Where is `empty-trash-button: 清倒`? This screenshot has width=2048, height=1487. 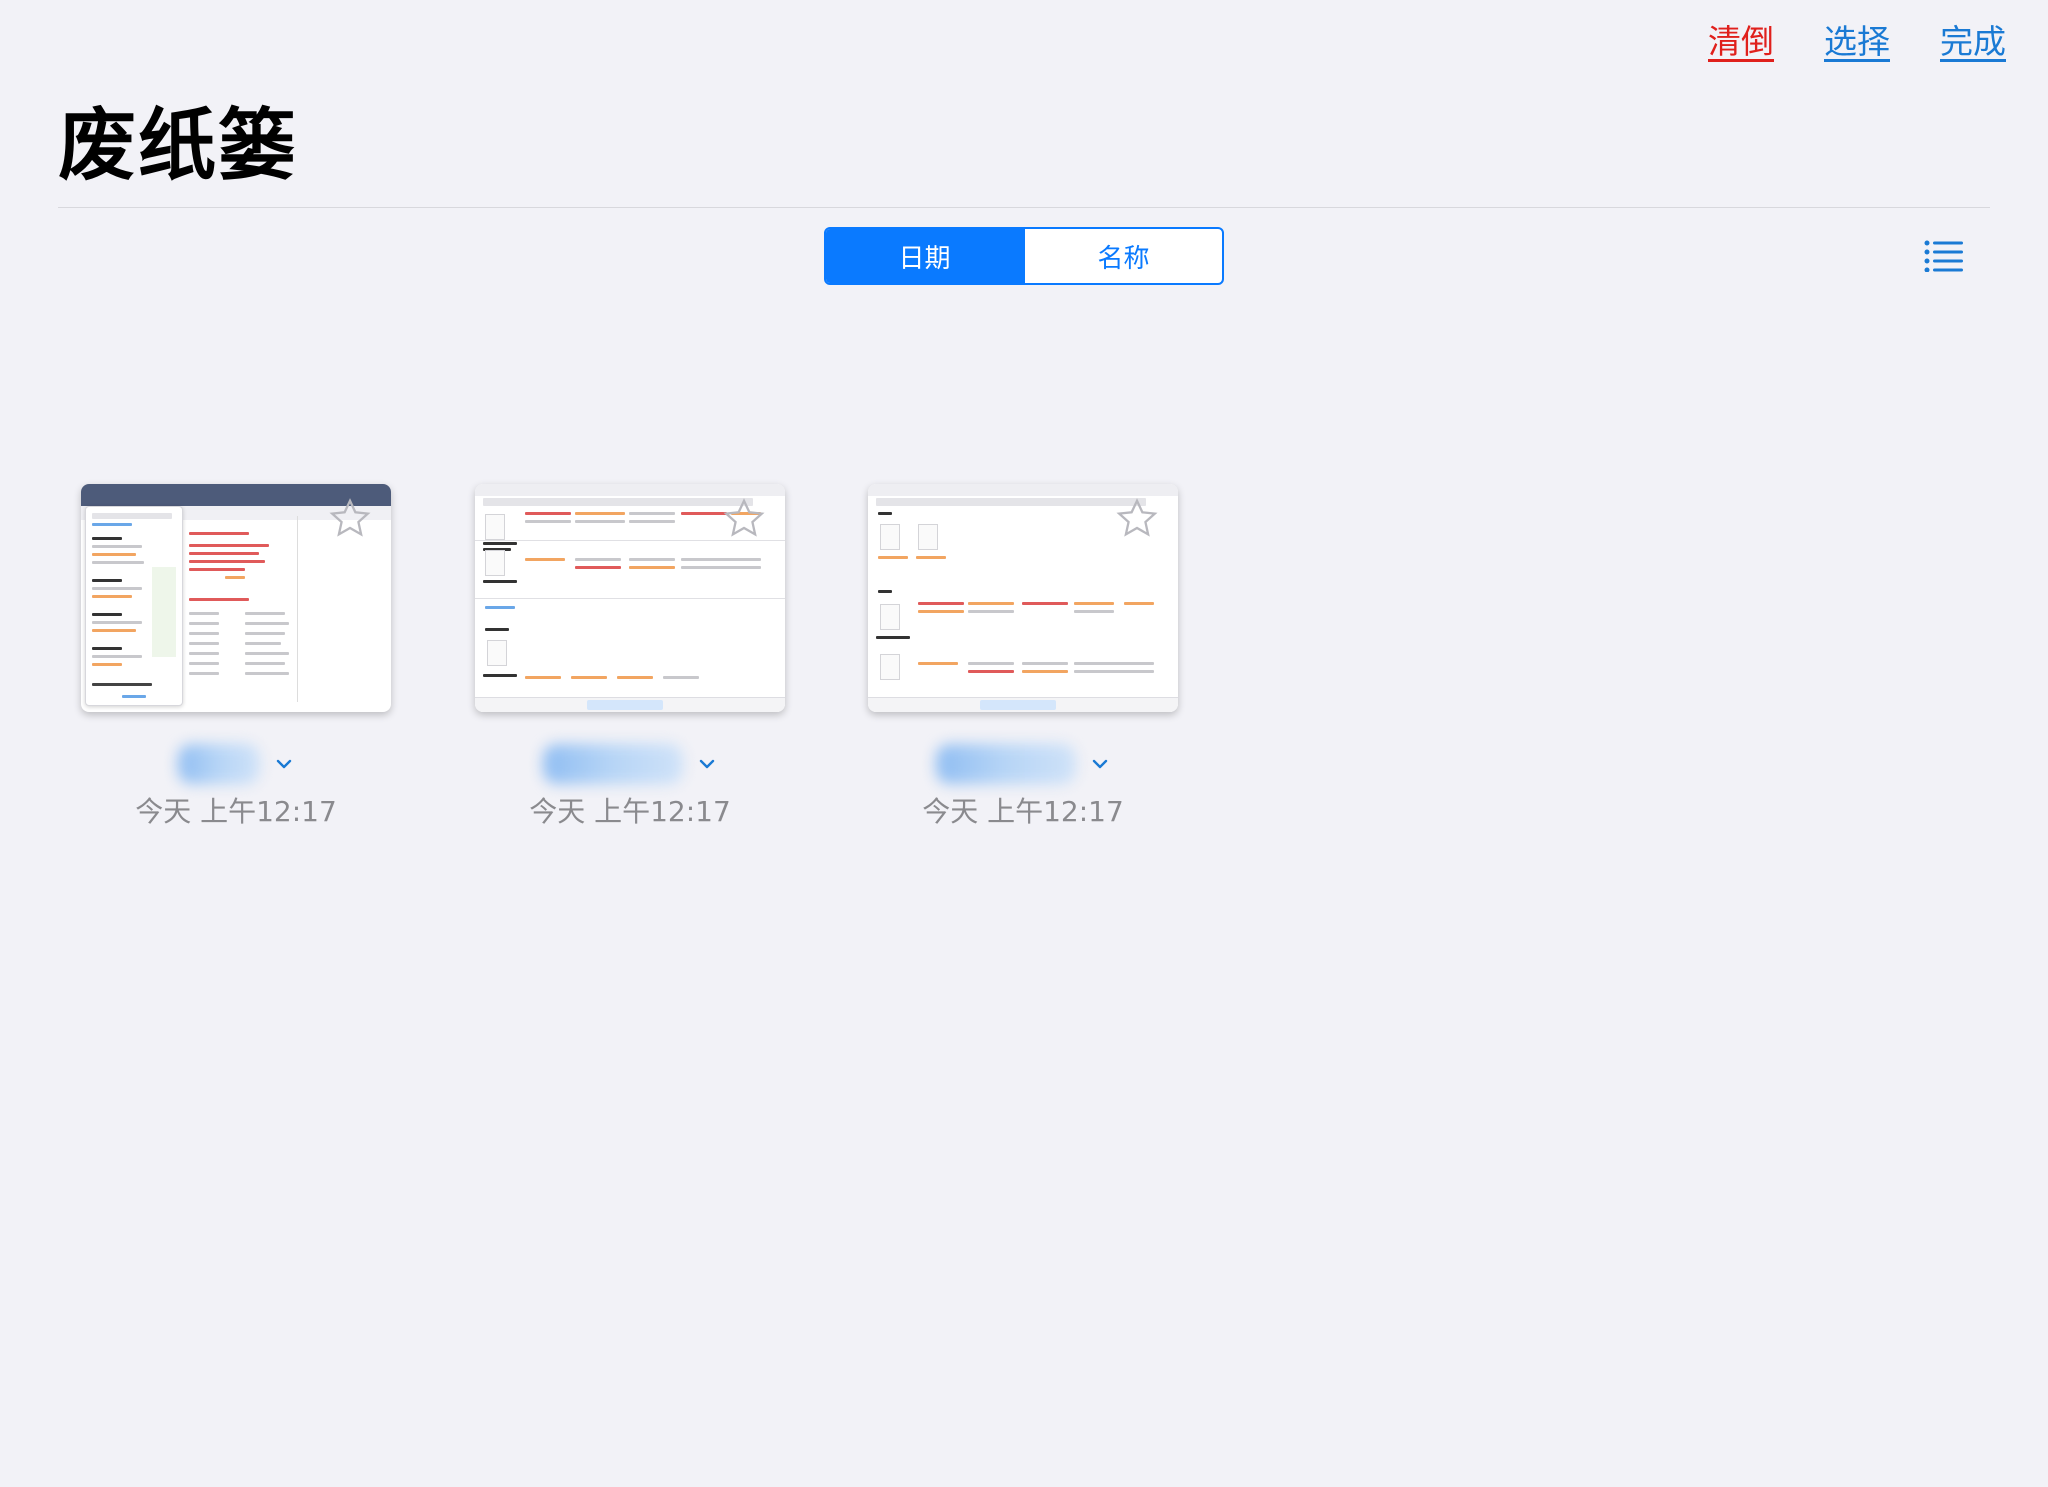
empty-trash-button: 清倒 is located at coordinates (1741, 42).